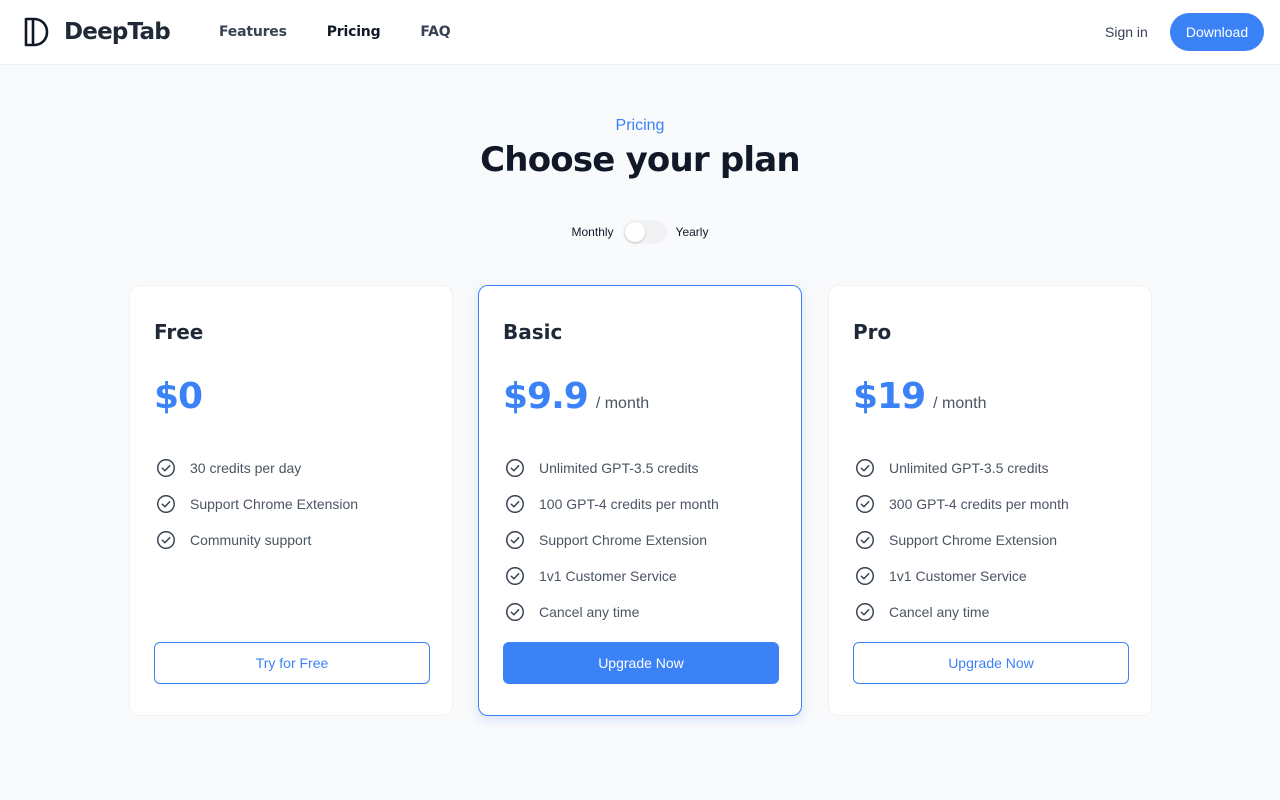 This screenshot has height=800, width=1280. I want to click on plan-name: Basic, so click(533, 332).